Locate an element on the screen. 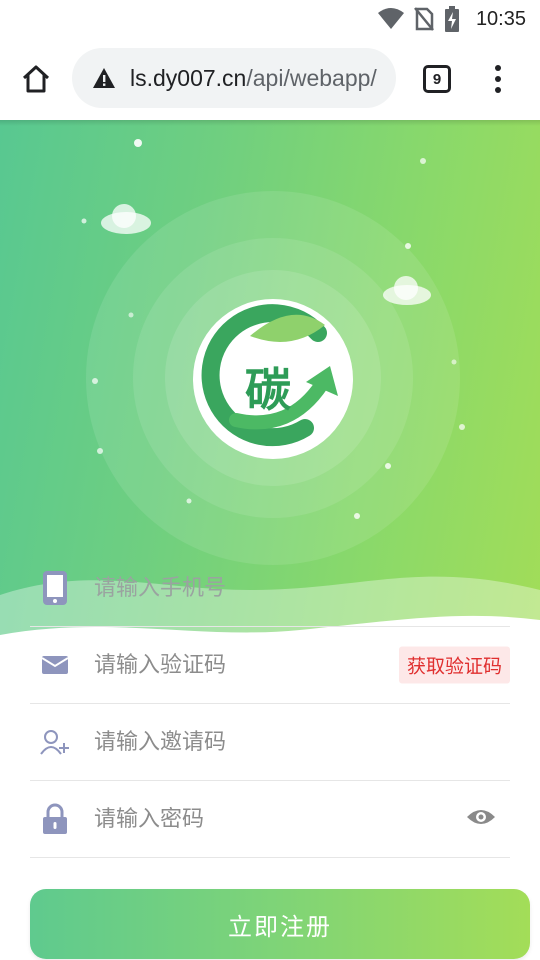  more-menu-button is located at coordinates (498, 79).